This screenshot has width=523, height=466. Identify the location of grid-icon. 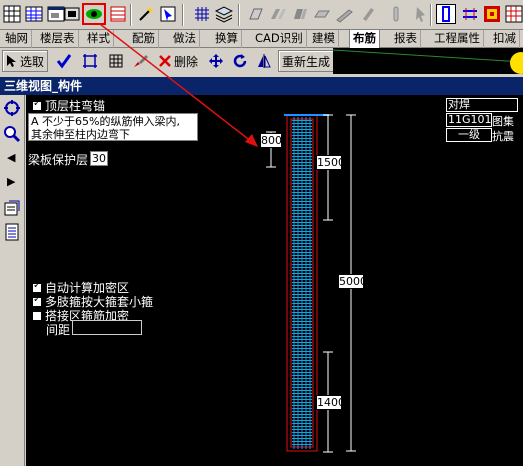
(12, 14).